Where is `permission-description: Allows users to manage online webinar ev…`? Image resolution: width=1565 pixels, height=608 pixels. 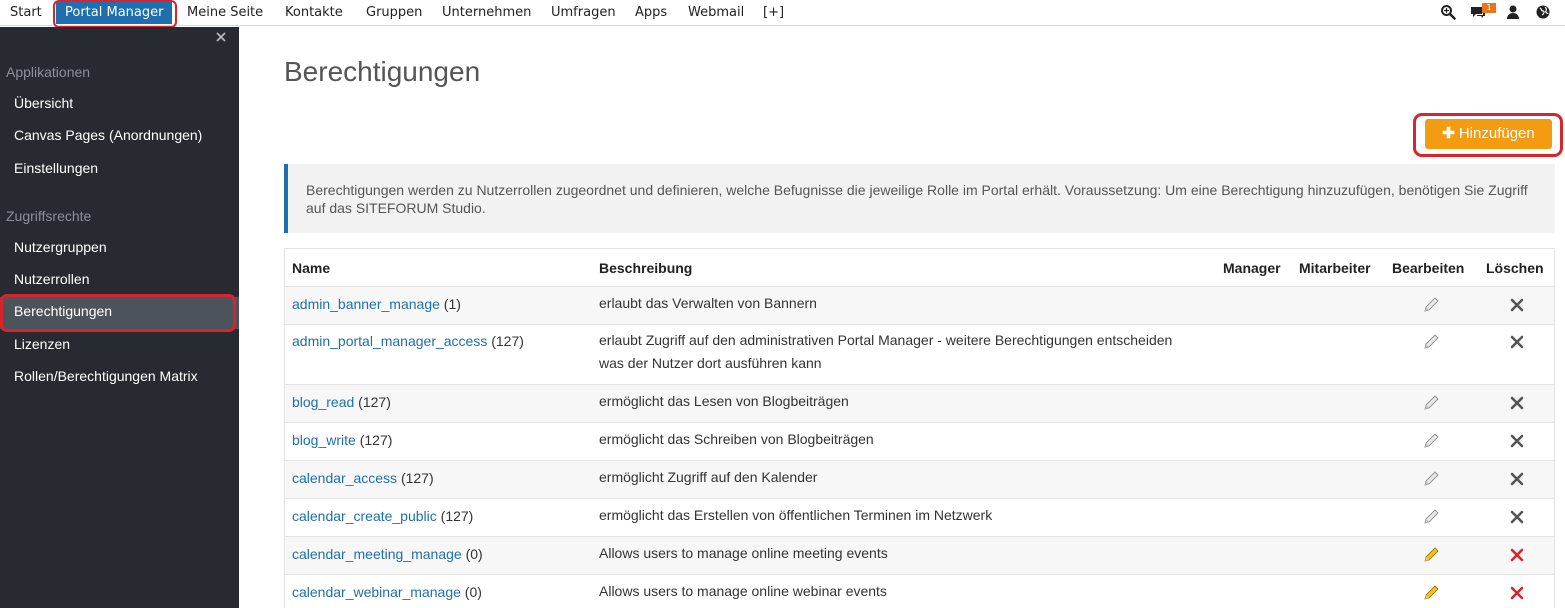 permission-description: Allows users to manage online webinar ev… is located at coordinates (743, 591).